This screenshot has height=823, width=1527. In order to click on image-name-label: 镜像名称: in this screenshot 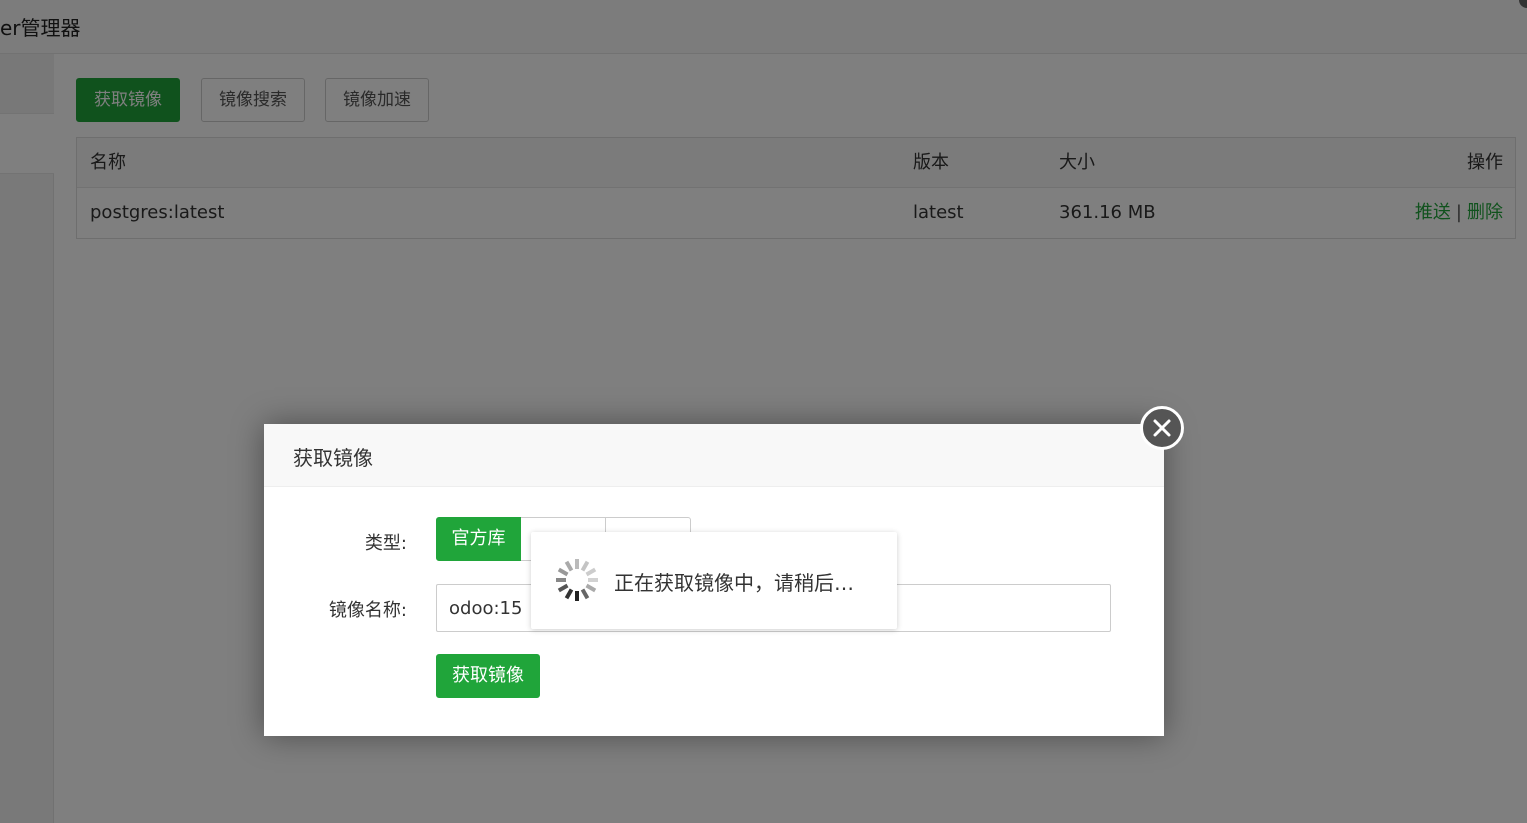, I will do `click(367, 610)`.